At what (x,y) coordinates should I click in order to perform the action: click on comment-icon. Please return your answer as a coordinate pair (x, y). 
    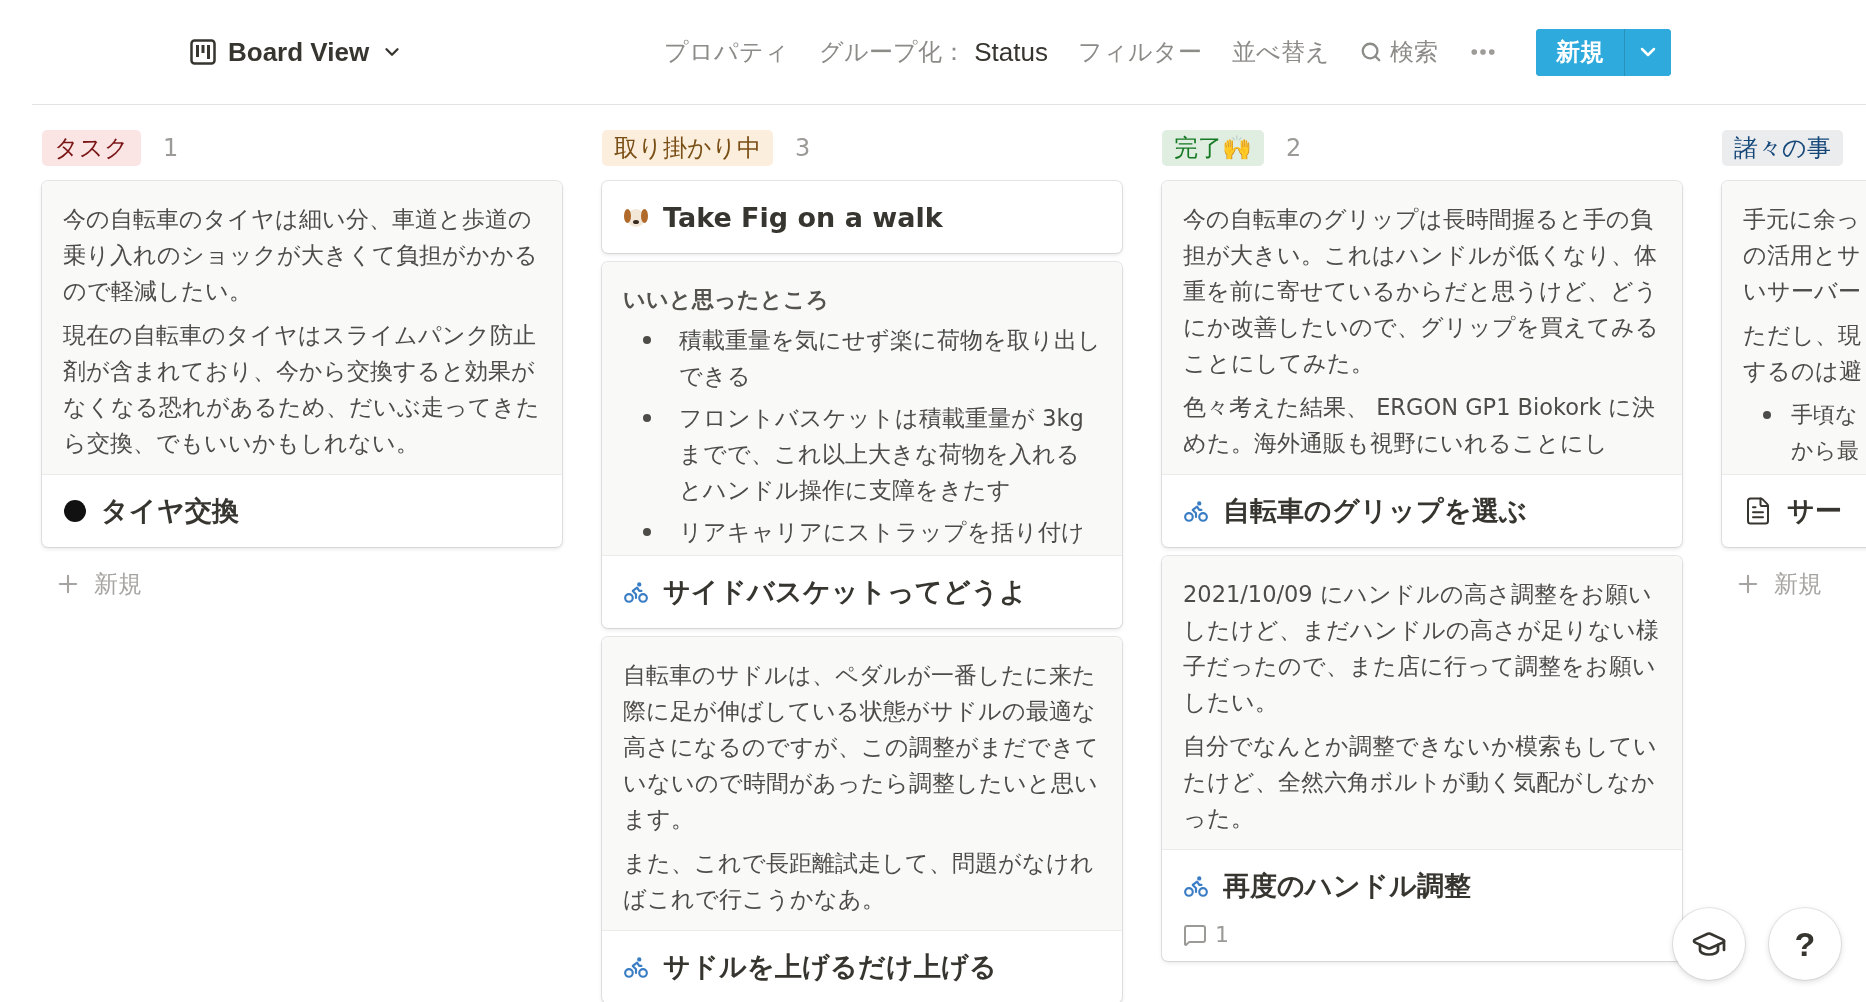
    Looking at the image, I should click on (1195, 934).